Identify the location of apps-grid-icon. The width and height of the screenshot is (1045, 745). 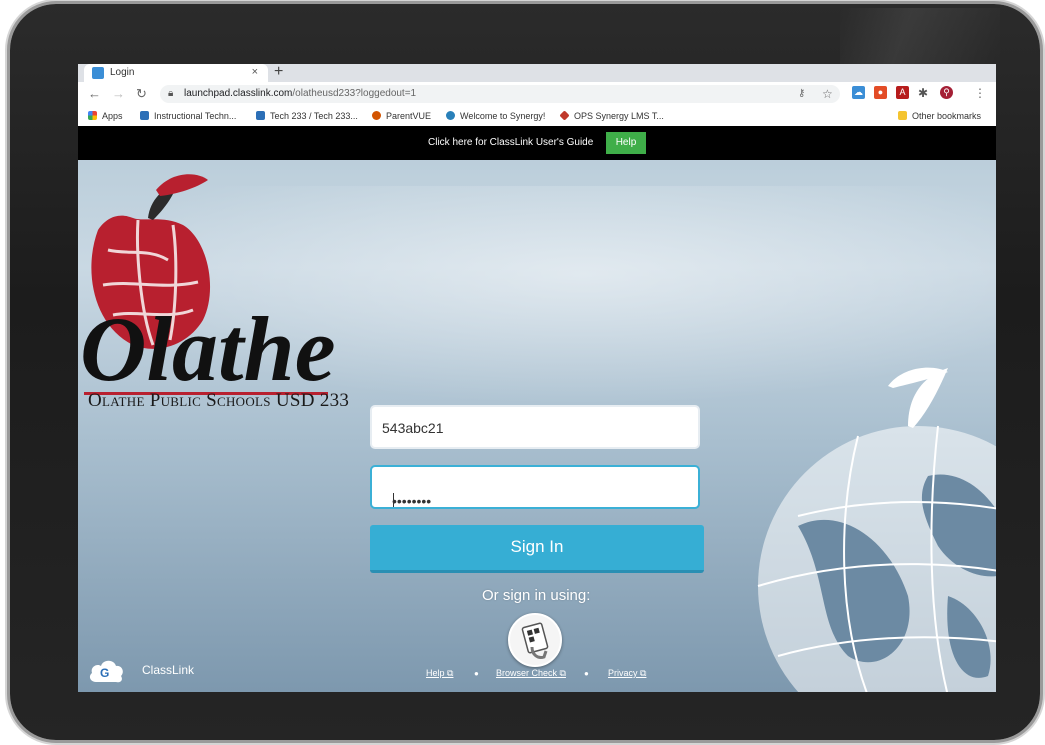
(92, 115).